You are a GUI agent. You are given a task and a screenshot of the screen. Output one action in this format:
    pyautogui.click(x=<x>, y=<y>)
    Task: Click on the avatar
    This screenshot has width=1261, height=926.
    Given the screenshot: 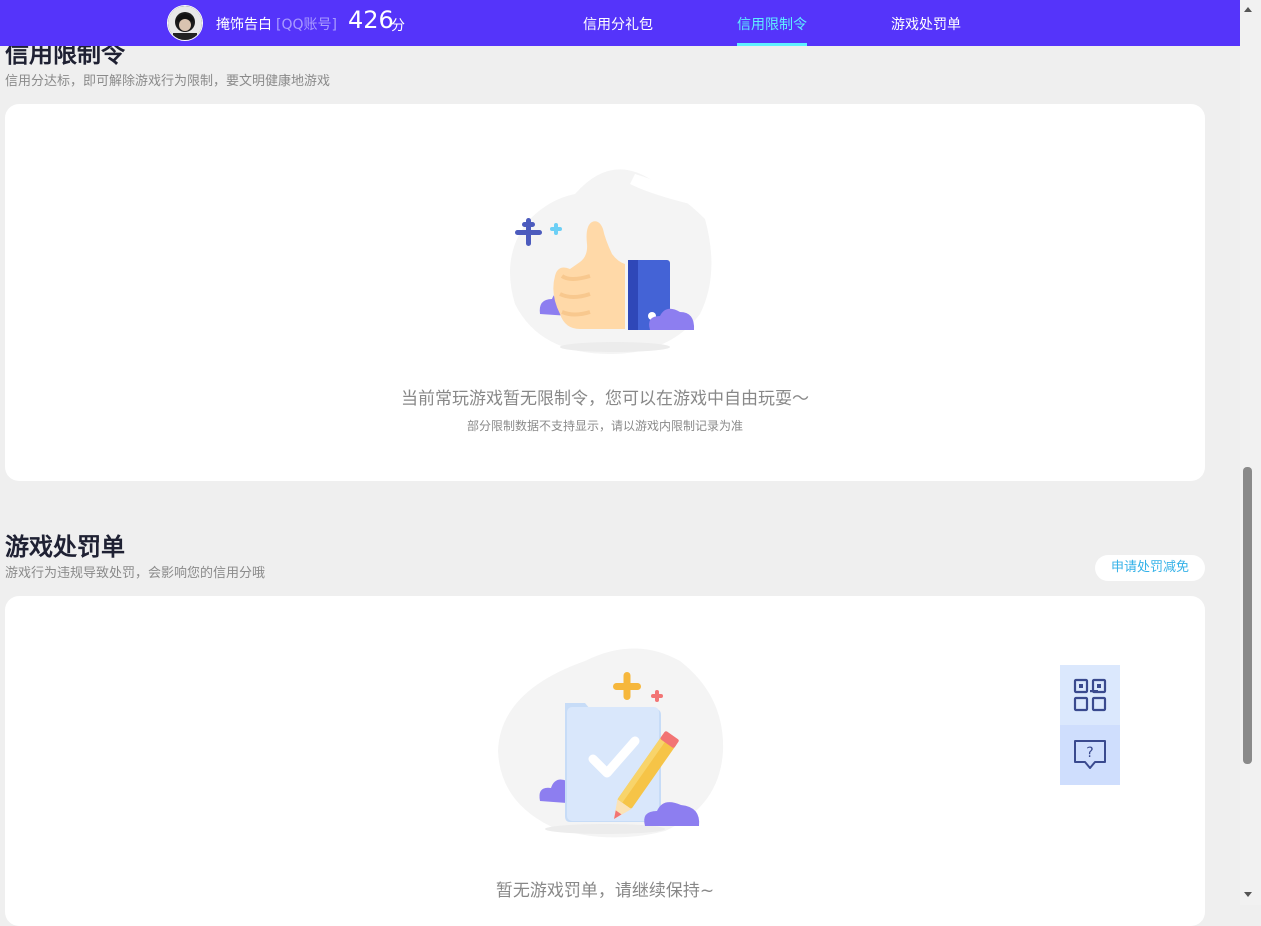 What is the action you would take?
    pyautogui.click(x=185, y=23)
    